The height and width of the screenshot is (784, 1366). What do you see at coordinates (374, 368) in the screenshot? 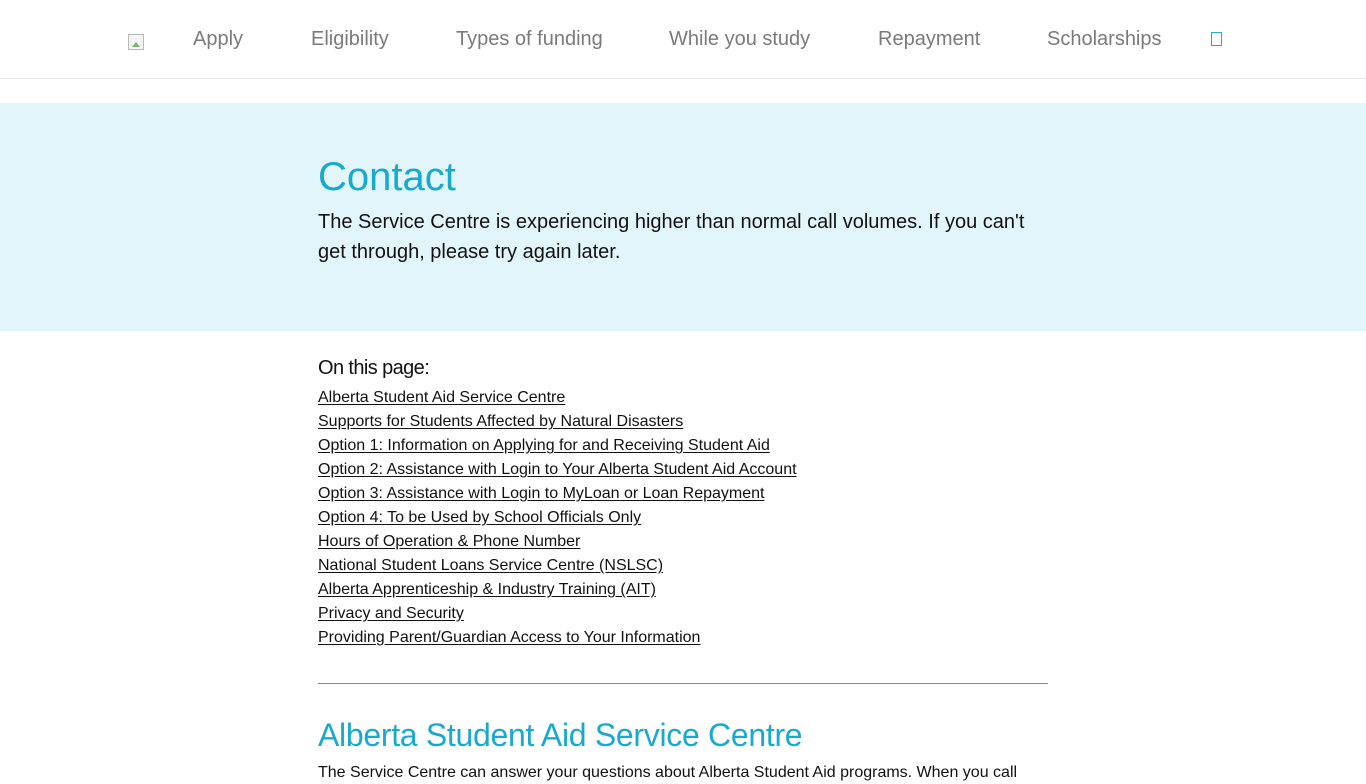
I see `on-this-page-heading: On this page:` at bounding box center [374, 368].